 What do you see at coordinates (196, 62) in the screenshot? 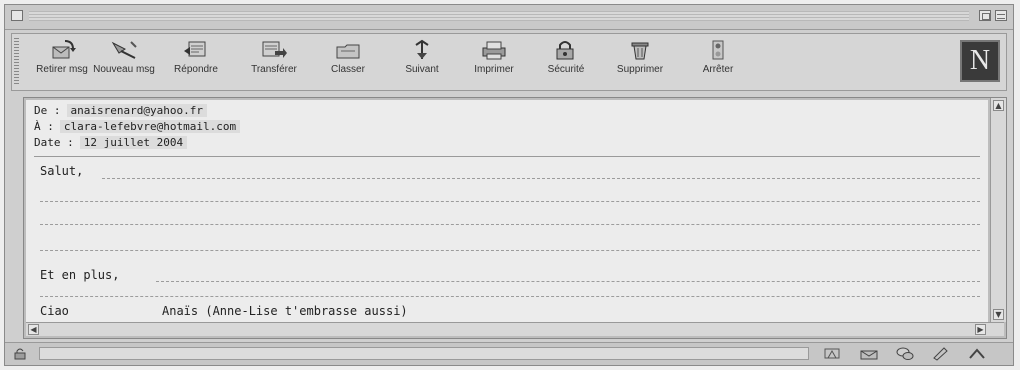
I see `reply-button: Répondre` at bounding box center [196, 62].